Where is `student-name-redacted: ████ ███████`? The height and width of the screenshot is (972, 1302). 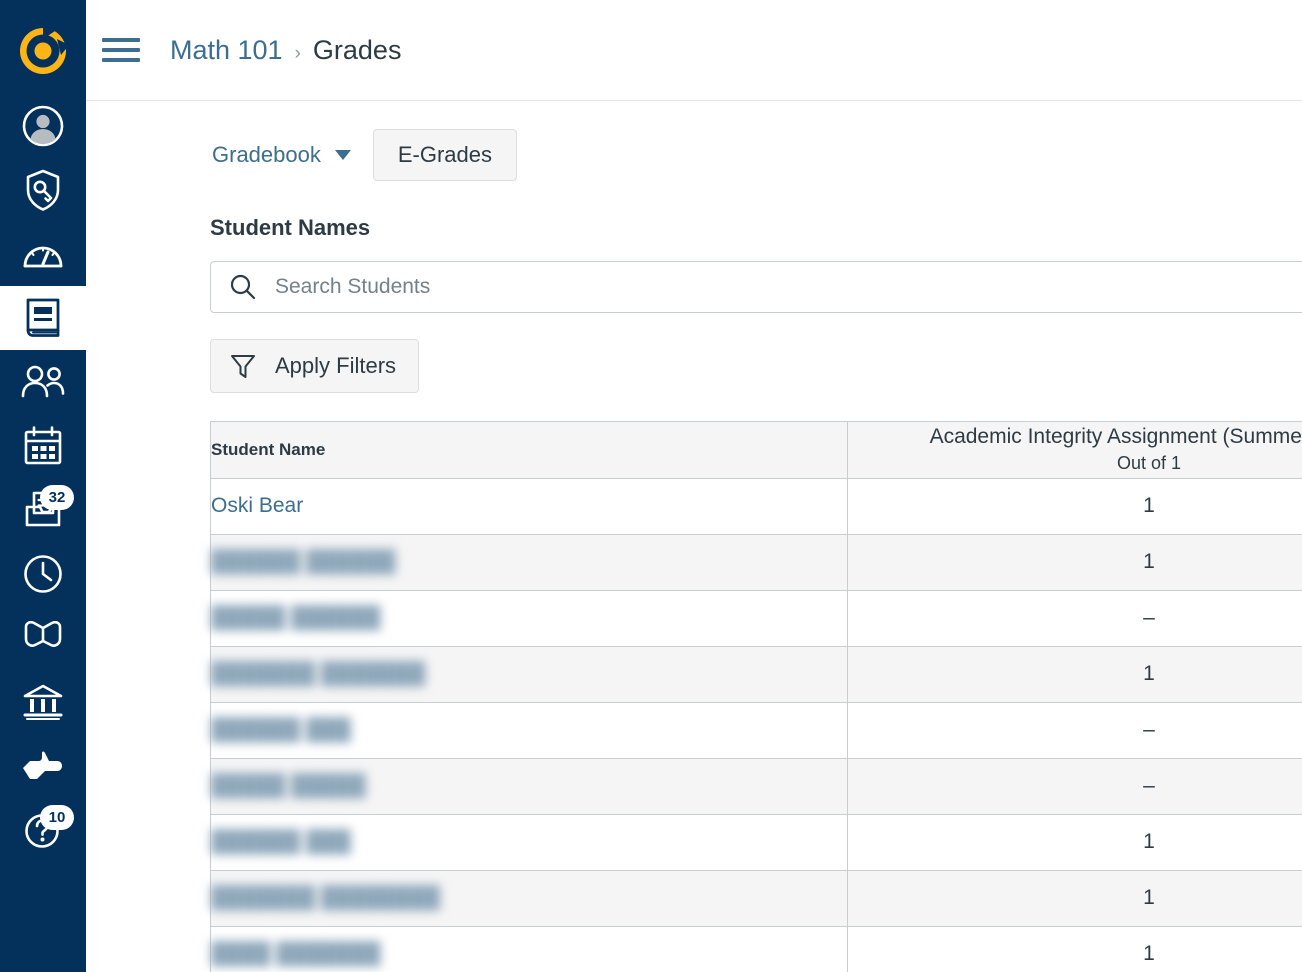
student-name-redacted: ████ ███████ is located at coordinates (296, 954).